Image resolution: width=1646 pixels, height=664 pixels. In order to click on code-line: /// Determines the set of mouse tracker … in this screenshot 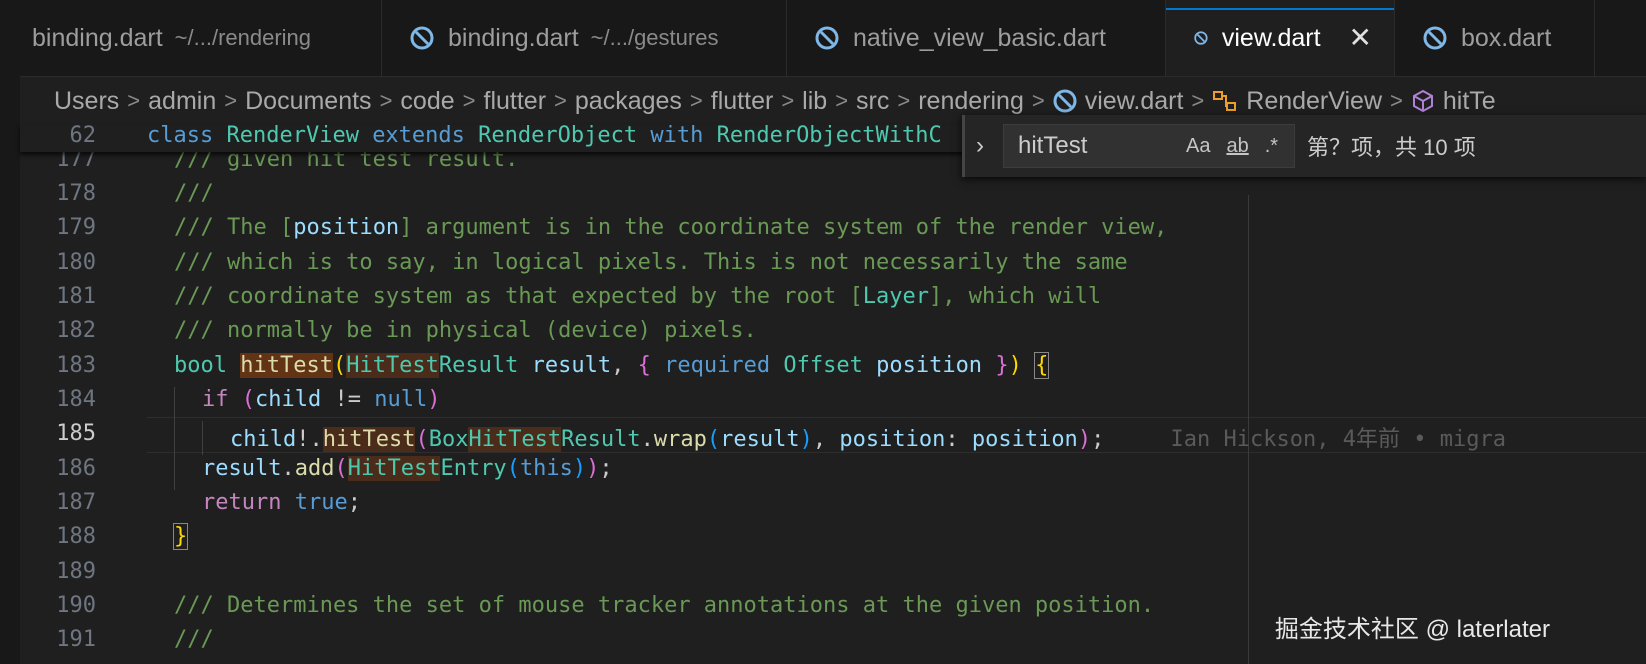, I will do `click(664, 605)`.